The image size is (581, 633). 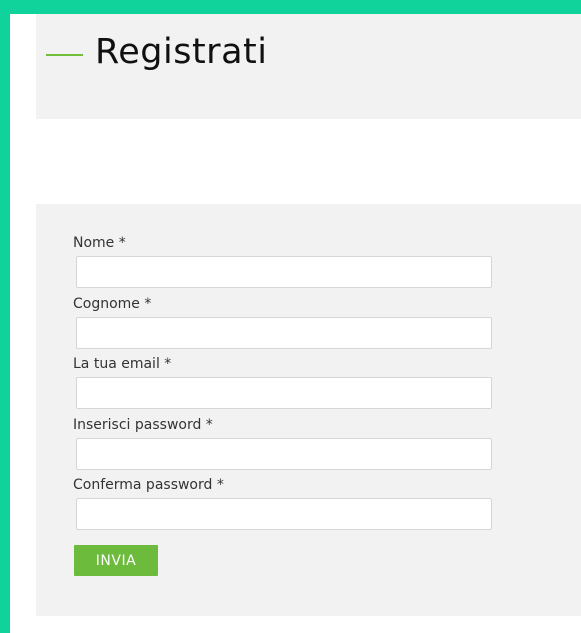 I want to click on confirm-password-input, so click(x=284, y=514).